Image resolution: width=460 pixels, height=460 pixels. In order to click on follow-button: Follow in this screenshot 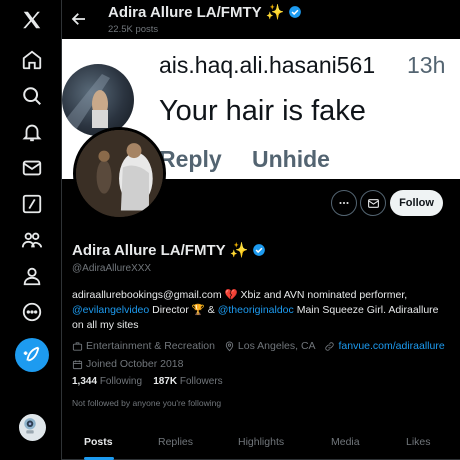, I will do `click(416, 203)`.